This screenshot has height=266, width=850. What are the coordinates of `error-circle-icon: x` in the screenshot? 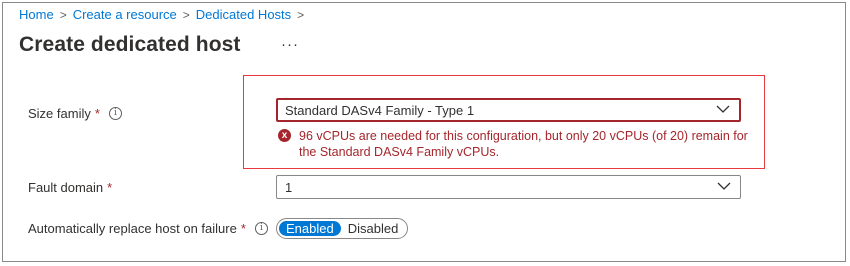 It's located at (284, 135).